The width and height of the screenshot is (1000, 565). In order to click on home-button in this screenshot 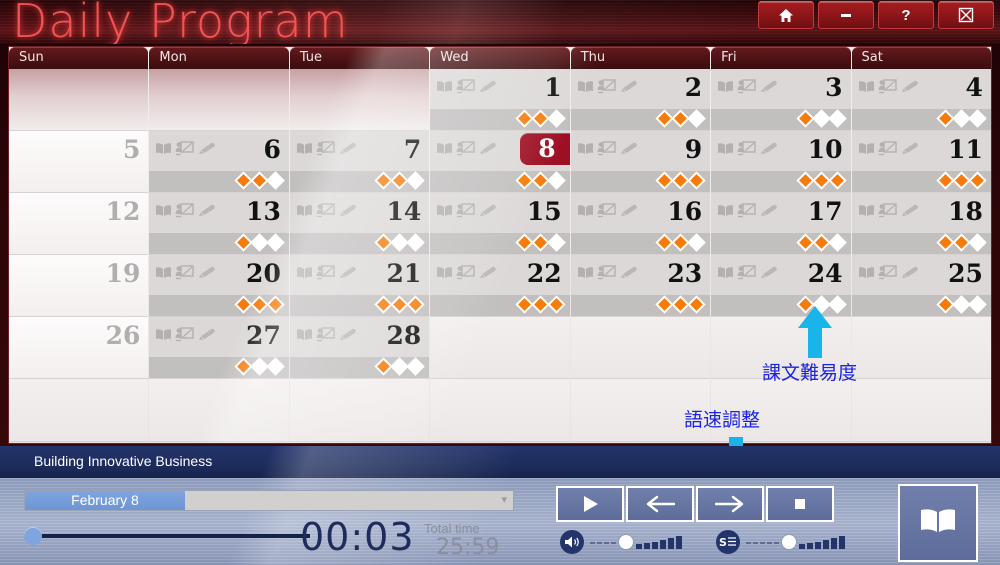, I will do `click(786, 15)`.